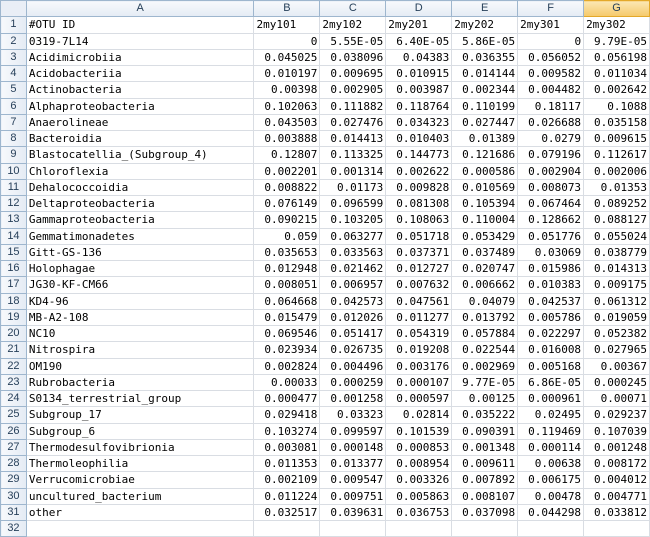  I want to click on cell: 0.022544, so click(485, 350).